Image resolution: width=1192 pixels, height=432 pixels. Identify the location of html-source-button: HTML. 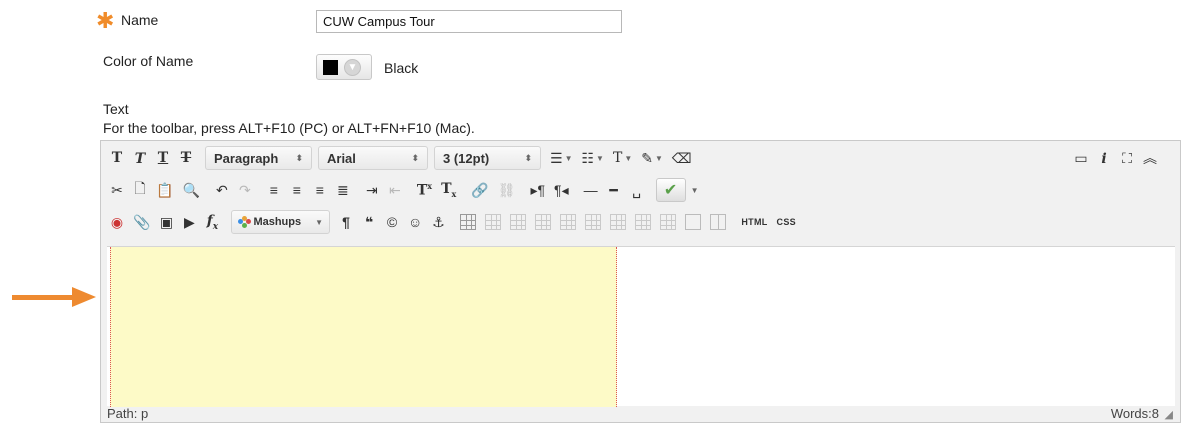
(754, 222).